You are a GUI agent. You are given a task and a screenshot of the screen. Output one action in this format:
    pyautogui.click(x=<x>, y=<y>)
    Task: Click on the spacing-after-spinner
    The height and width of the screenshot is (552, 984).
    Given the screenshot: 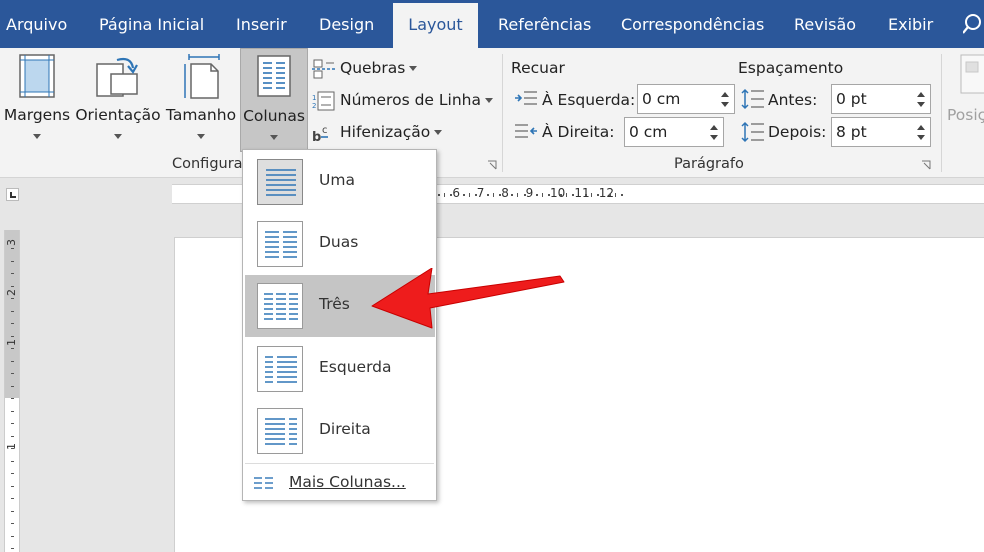 What is the action you would take?
    pyautogui.click(x=881, y=132)
    